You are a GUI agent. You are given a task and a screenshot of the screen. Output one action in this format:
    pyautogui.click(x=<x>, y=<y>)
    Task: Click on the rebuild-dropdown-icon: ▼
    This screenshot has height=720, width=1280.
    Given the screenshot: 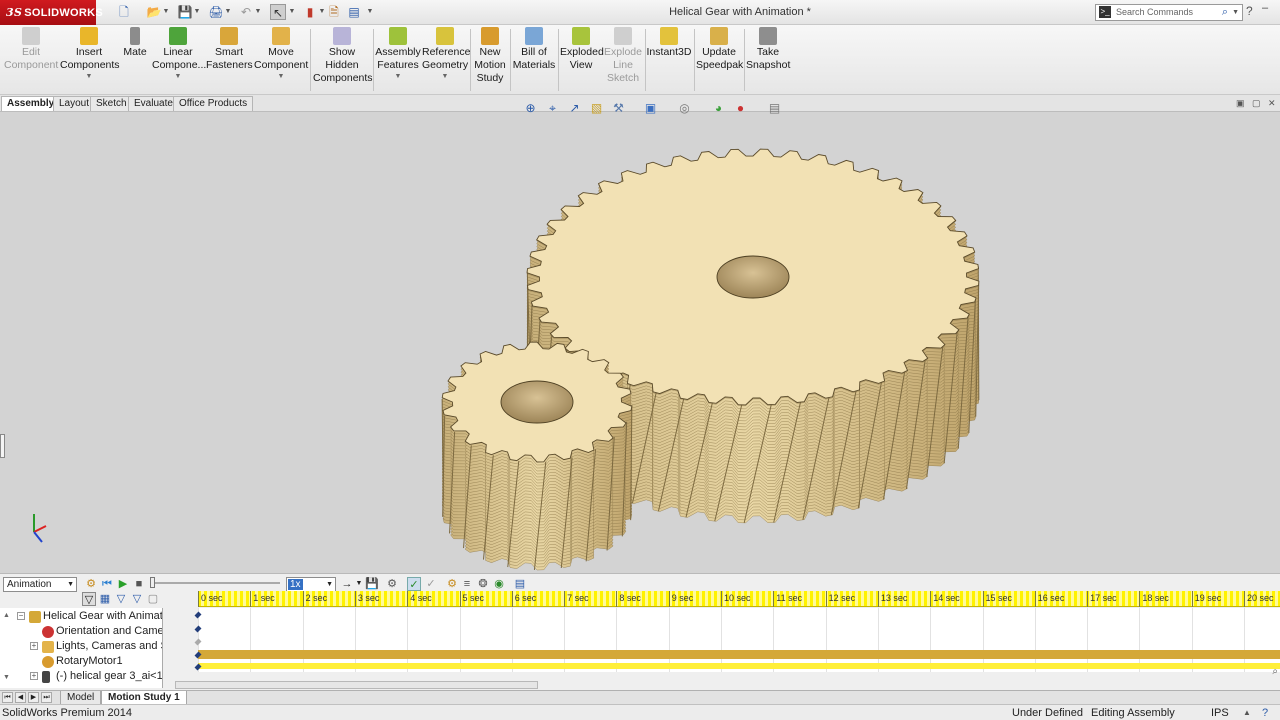 What is the action you would take?
    pyautogui.click(x=322, y=12)
    